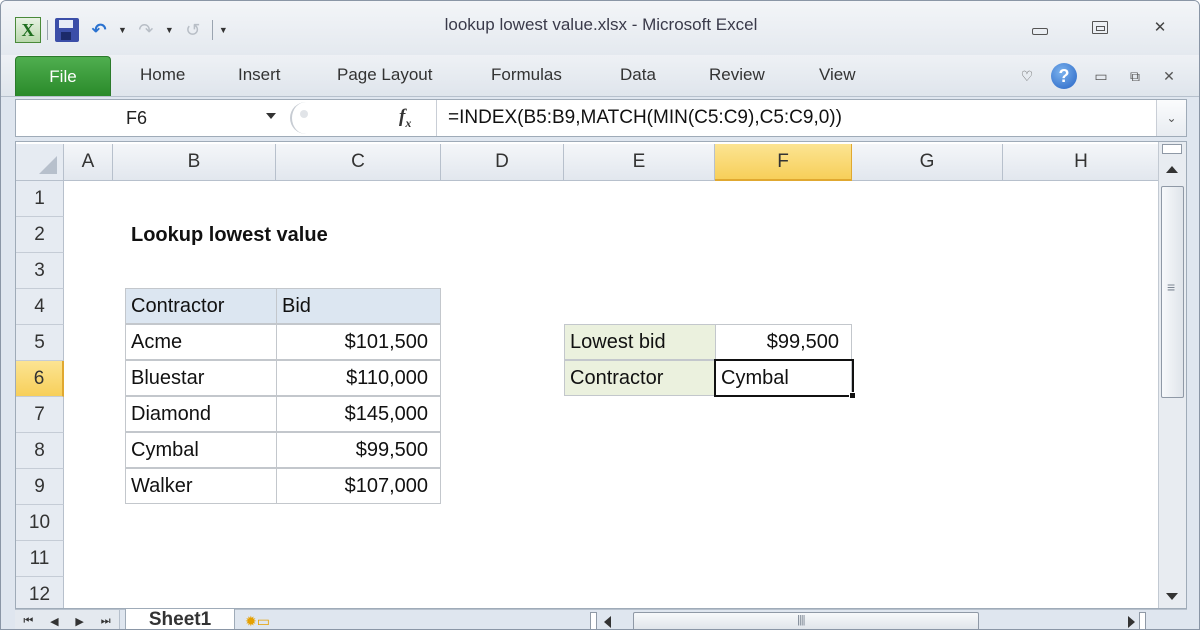  Describe the element at coordinates (201, 414) in the screenshot. I see `table-cell-contractor: Diamond` at that location.